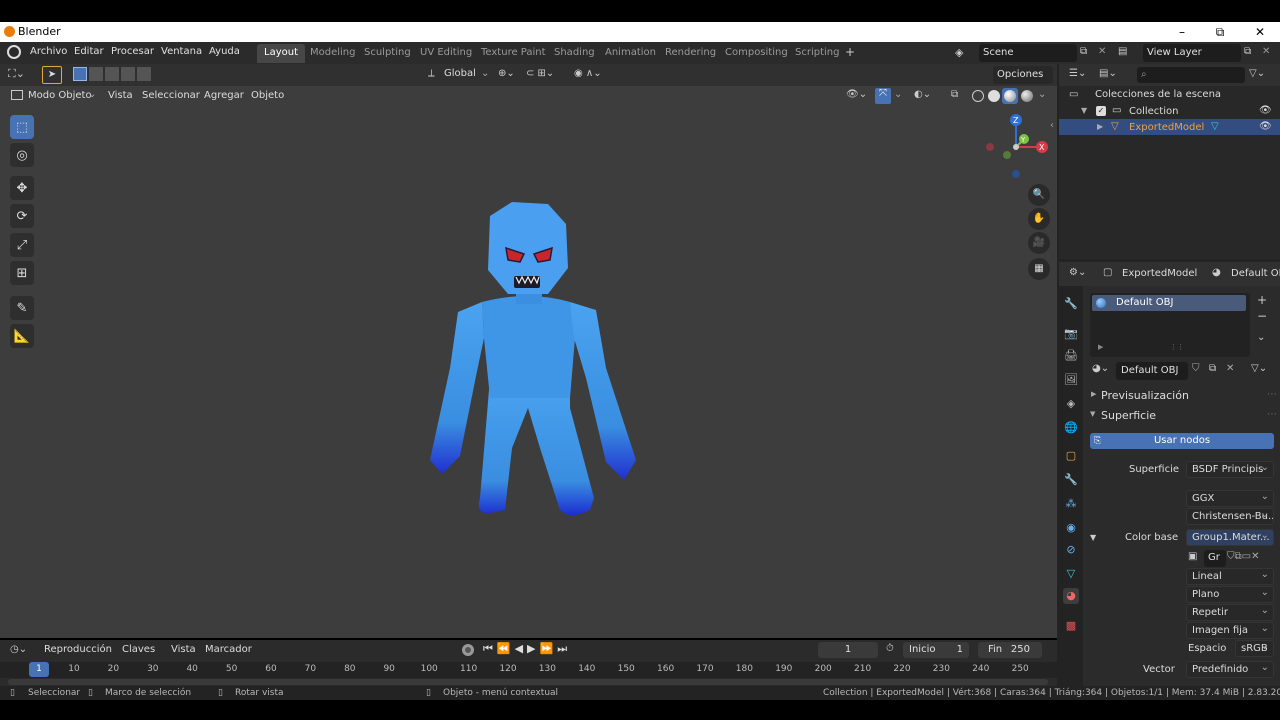 The width and height of the screenshot is (1280, 720). I want to click on minimize-button: –, so click(1182, 32).